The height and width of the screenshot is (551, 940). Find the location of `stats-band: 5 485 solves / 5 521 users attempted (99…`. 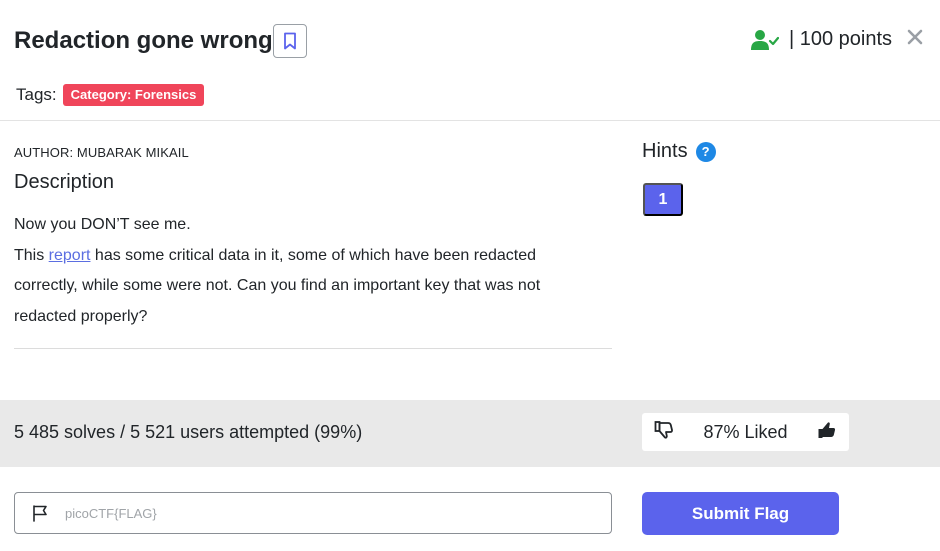

stats-band: 5 485 solves / 5 521 users attempted (99… is located at coordinates (470, 433).